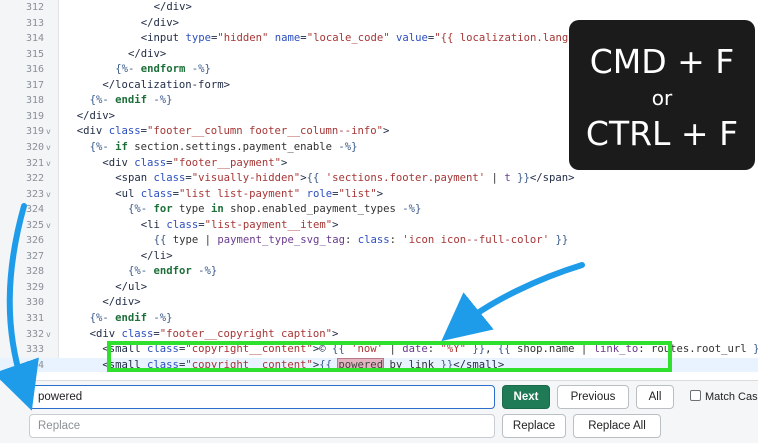 This screenshot has width=758, height=443. I want to click on code-text: </localization-form>, so click(166, 86).